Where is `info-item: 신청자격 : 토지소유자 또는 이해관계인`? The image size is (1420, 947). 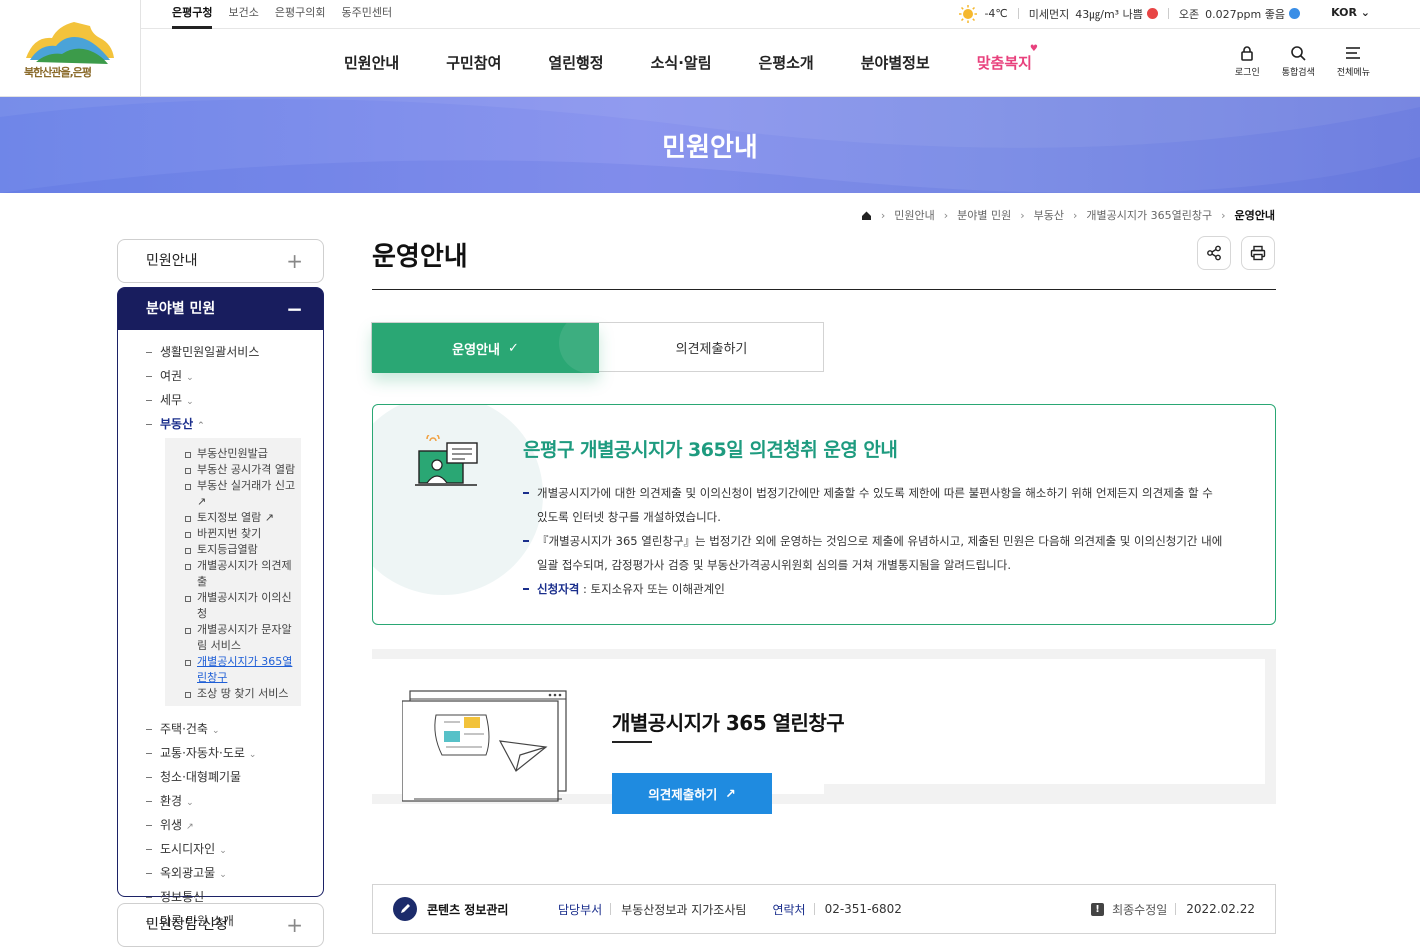
info-item: 신청자격 : 토지소유자 또는 이해관계인 is located at coordinates (873, 589).